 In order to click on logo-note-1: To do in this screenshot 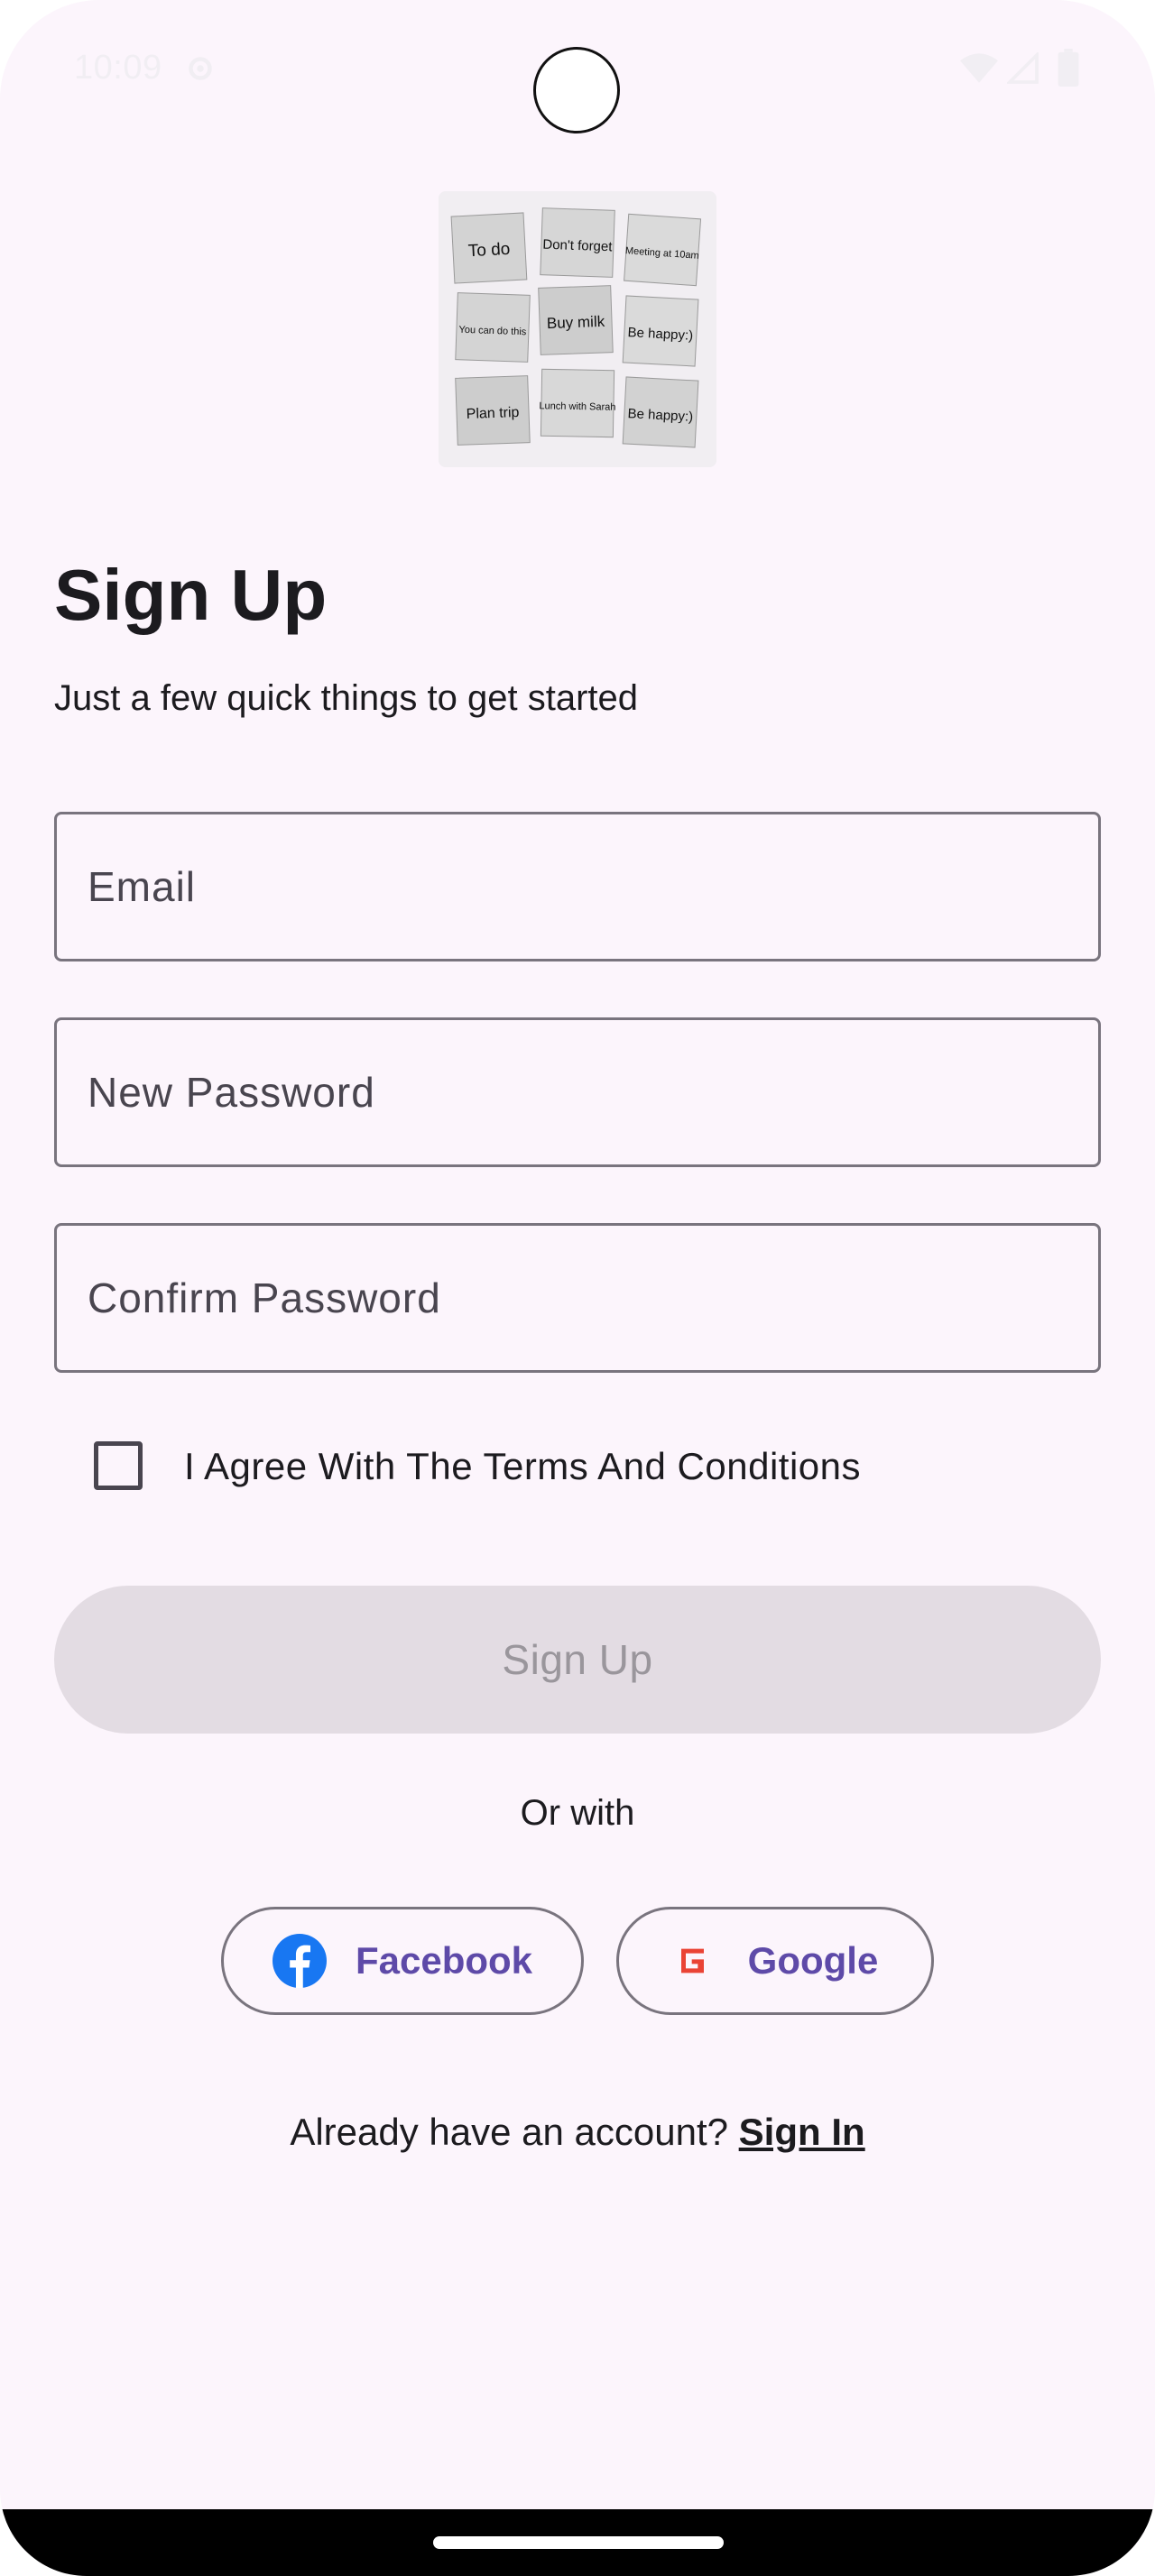, I will do `click(489, 251)`.